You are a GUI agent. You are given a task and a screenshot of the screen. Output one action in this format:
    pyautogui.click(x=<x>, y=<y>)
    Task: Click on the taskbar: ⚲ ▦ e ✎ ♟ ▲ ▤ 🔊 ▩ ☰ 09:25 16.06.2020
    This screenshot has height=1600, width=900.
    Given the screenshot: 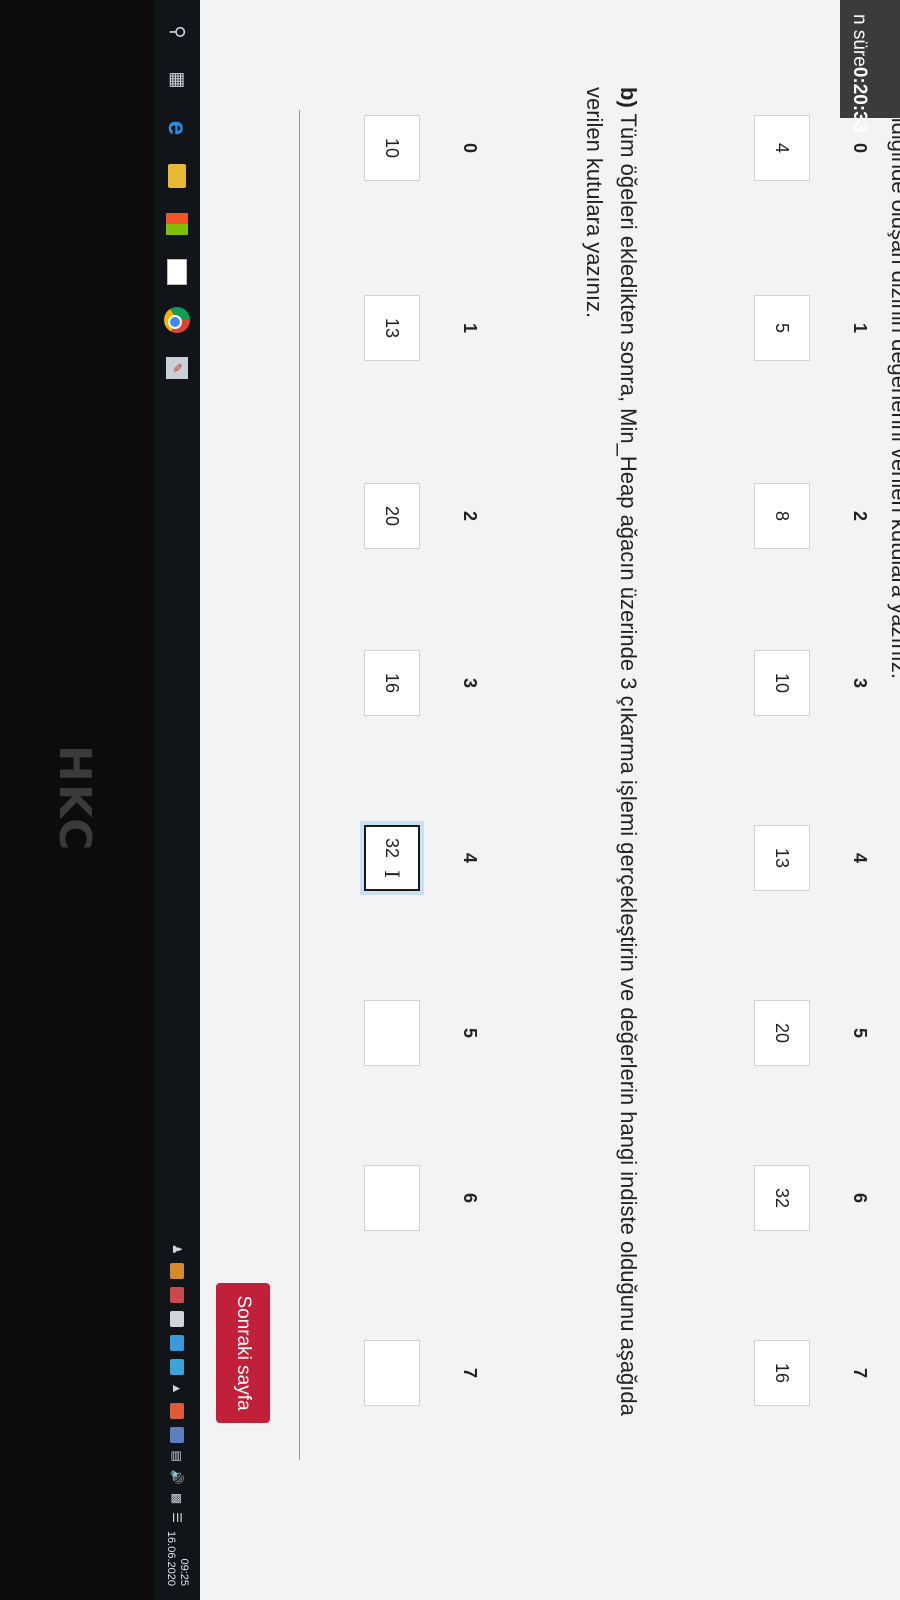 What is the action you would take?
    pyautogui.click(x=177, y=800)
    